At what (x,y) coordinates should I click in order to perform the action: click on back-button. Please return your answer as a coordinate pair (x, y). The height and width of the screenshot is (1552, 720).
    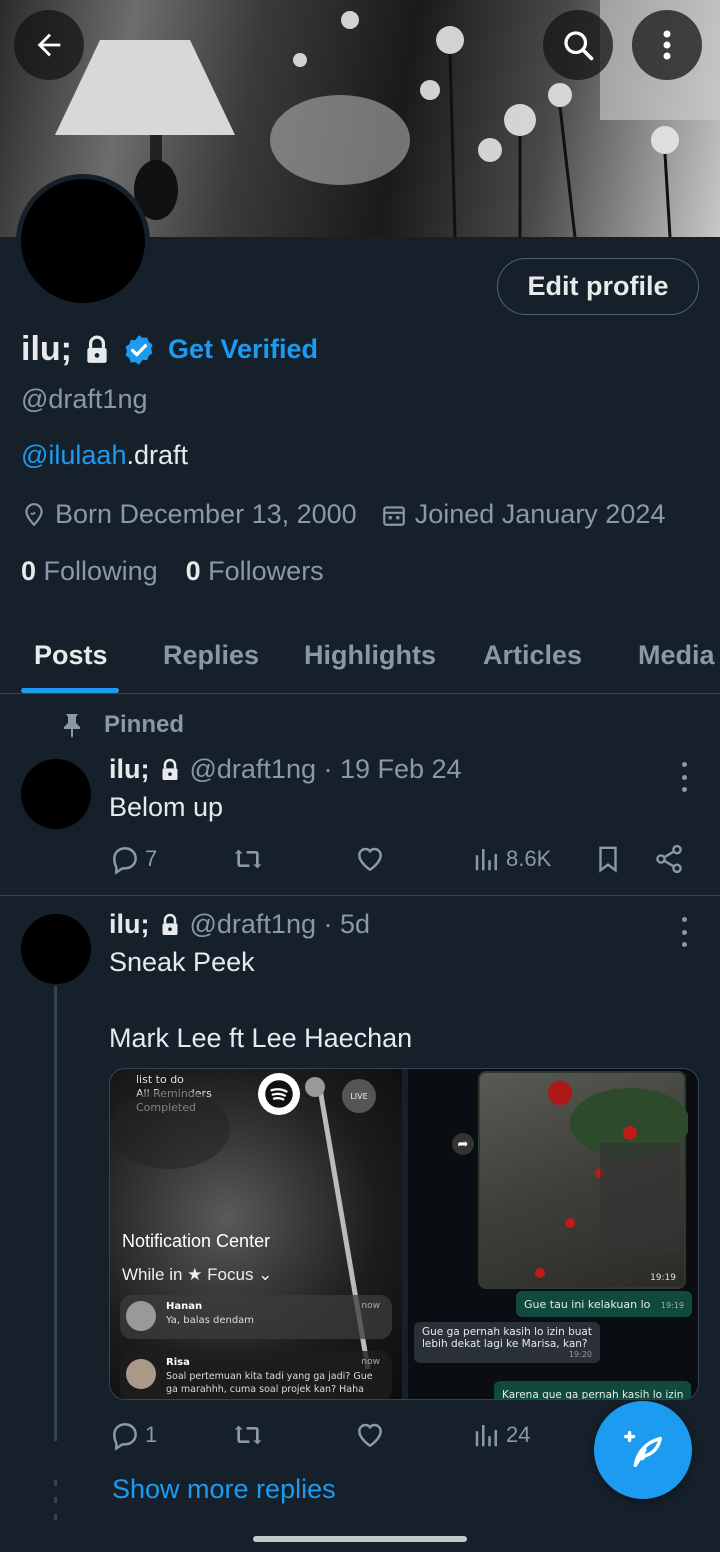
    Looking at the image, I should click on (49, 45).